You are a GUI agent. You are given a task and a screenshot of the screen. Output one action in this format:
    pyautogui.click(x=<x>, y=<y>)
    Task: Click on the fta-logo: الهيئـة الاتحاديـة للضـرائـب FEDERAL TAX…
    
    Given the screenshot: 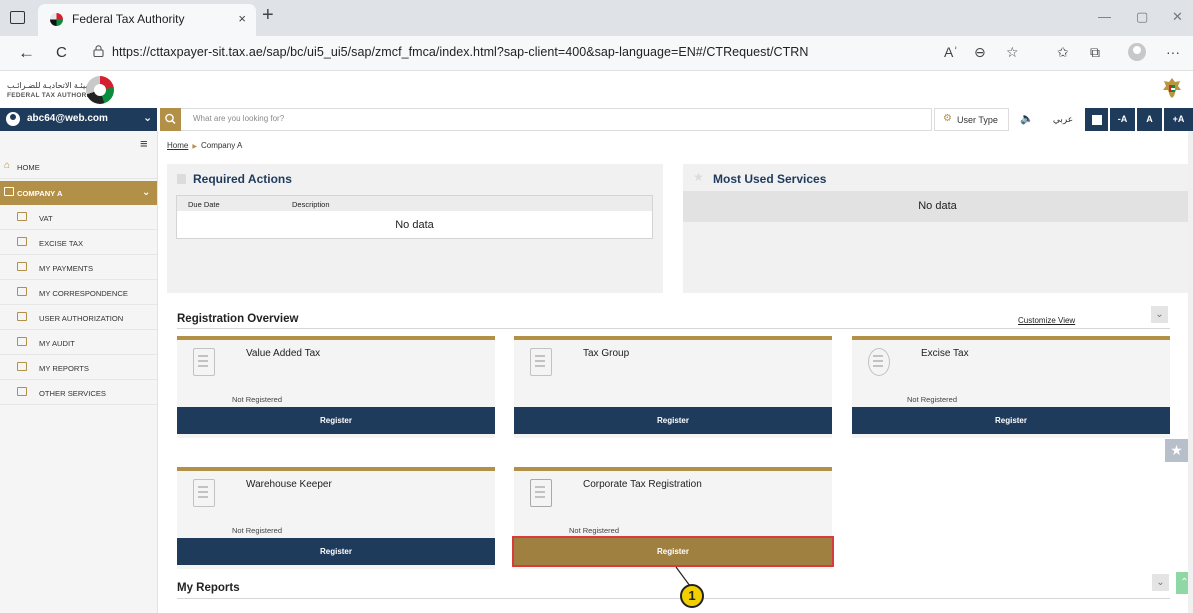 What is the action you would take?
    pyautogui.click(x=74, y=90)
    